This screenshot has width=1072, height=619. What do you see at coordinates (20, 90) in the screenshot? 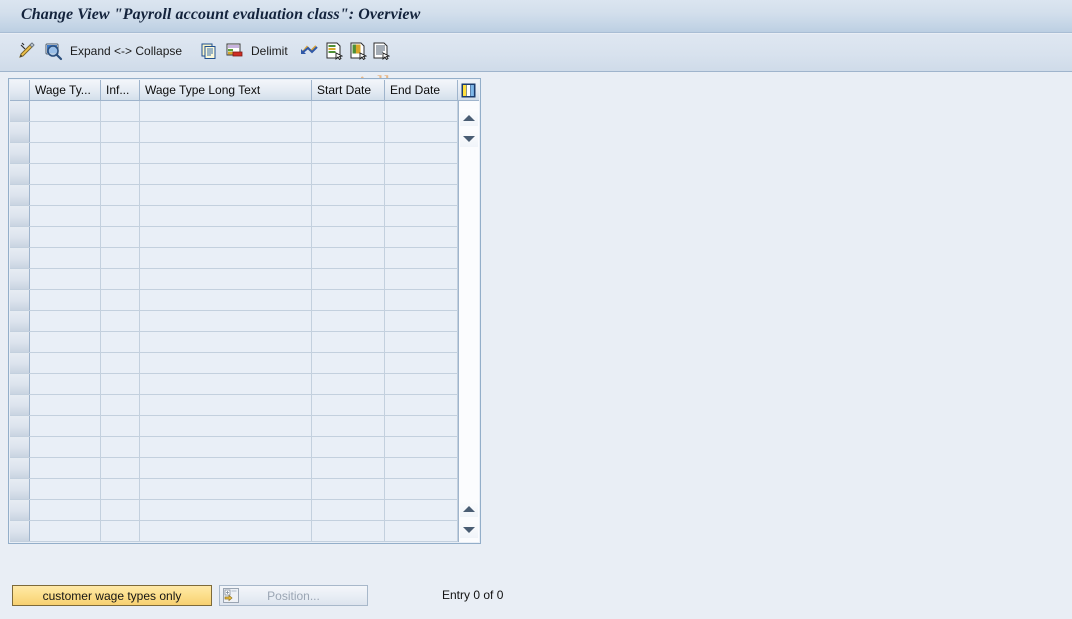
I see `table-corner-cell` at bounding box center [20, 90].